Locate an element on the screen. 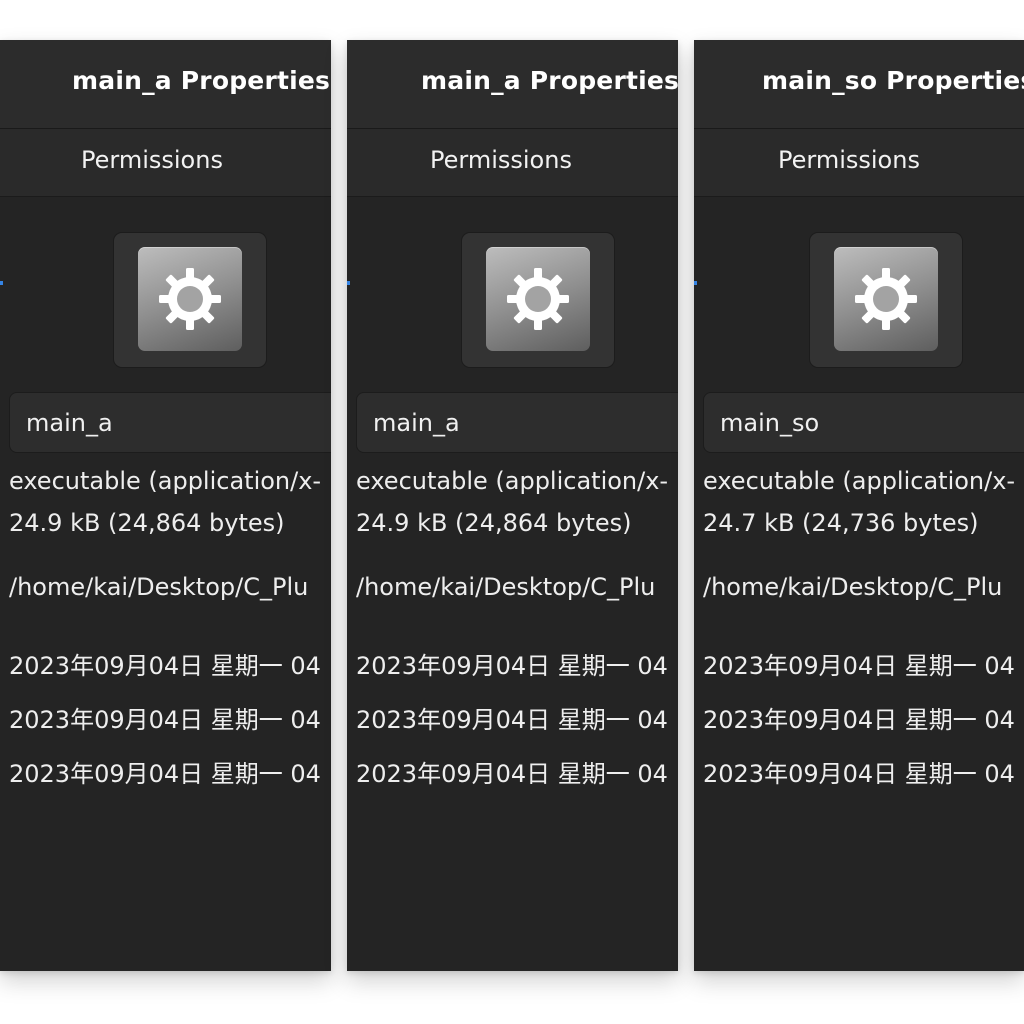  window-title: main_so Properties is located at coordinates (893, 80).